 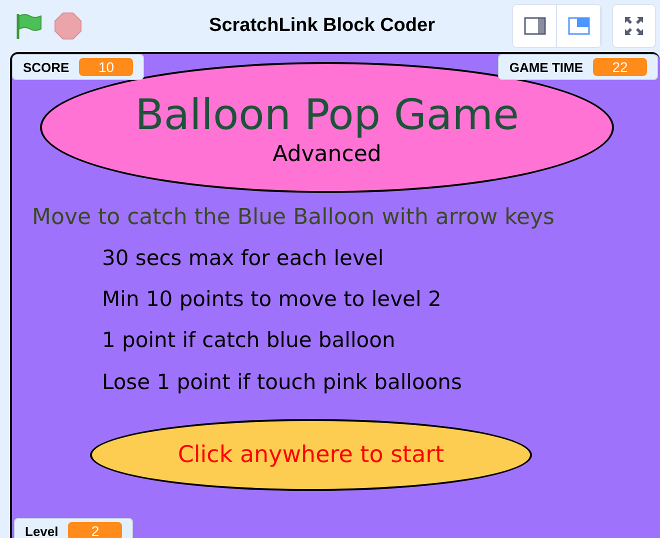 What do you see at coordinates (41, 531) in the screenshot?
I see `monitor-label: Level` at bounding box center [41, 531].